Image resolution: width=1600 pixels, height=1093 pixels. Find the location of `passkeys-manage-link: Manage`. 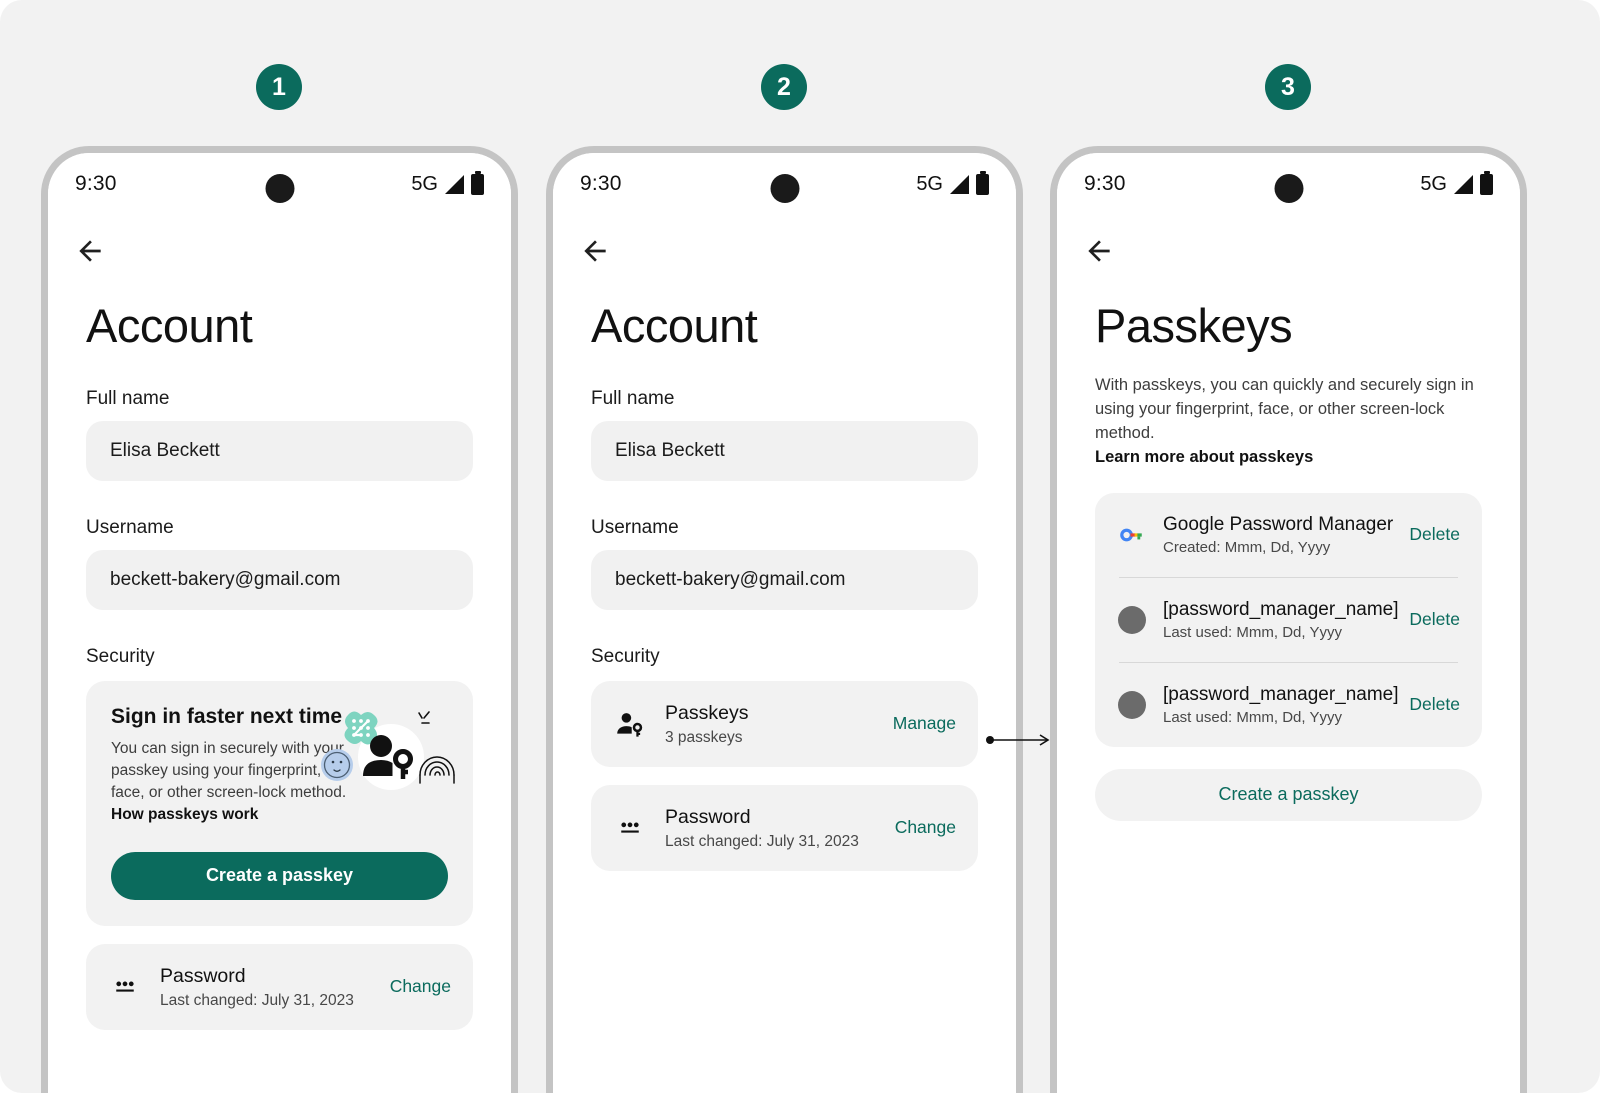

passkeys-manage-link: Manage is located at coordinates (924, 723).